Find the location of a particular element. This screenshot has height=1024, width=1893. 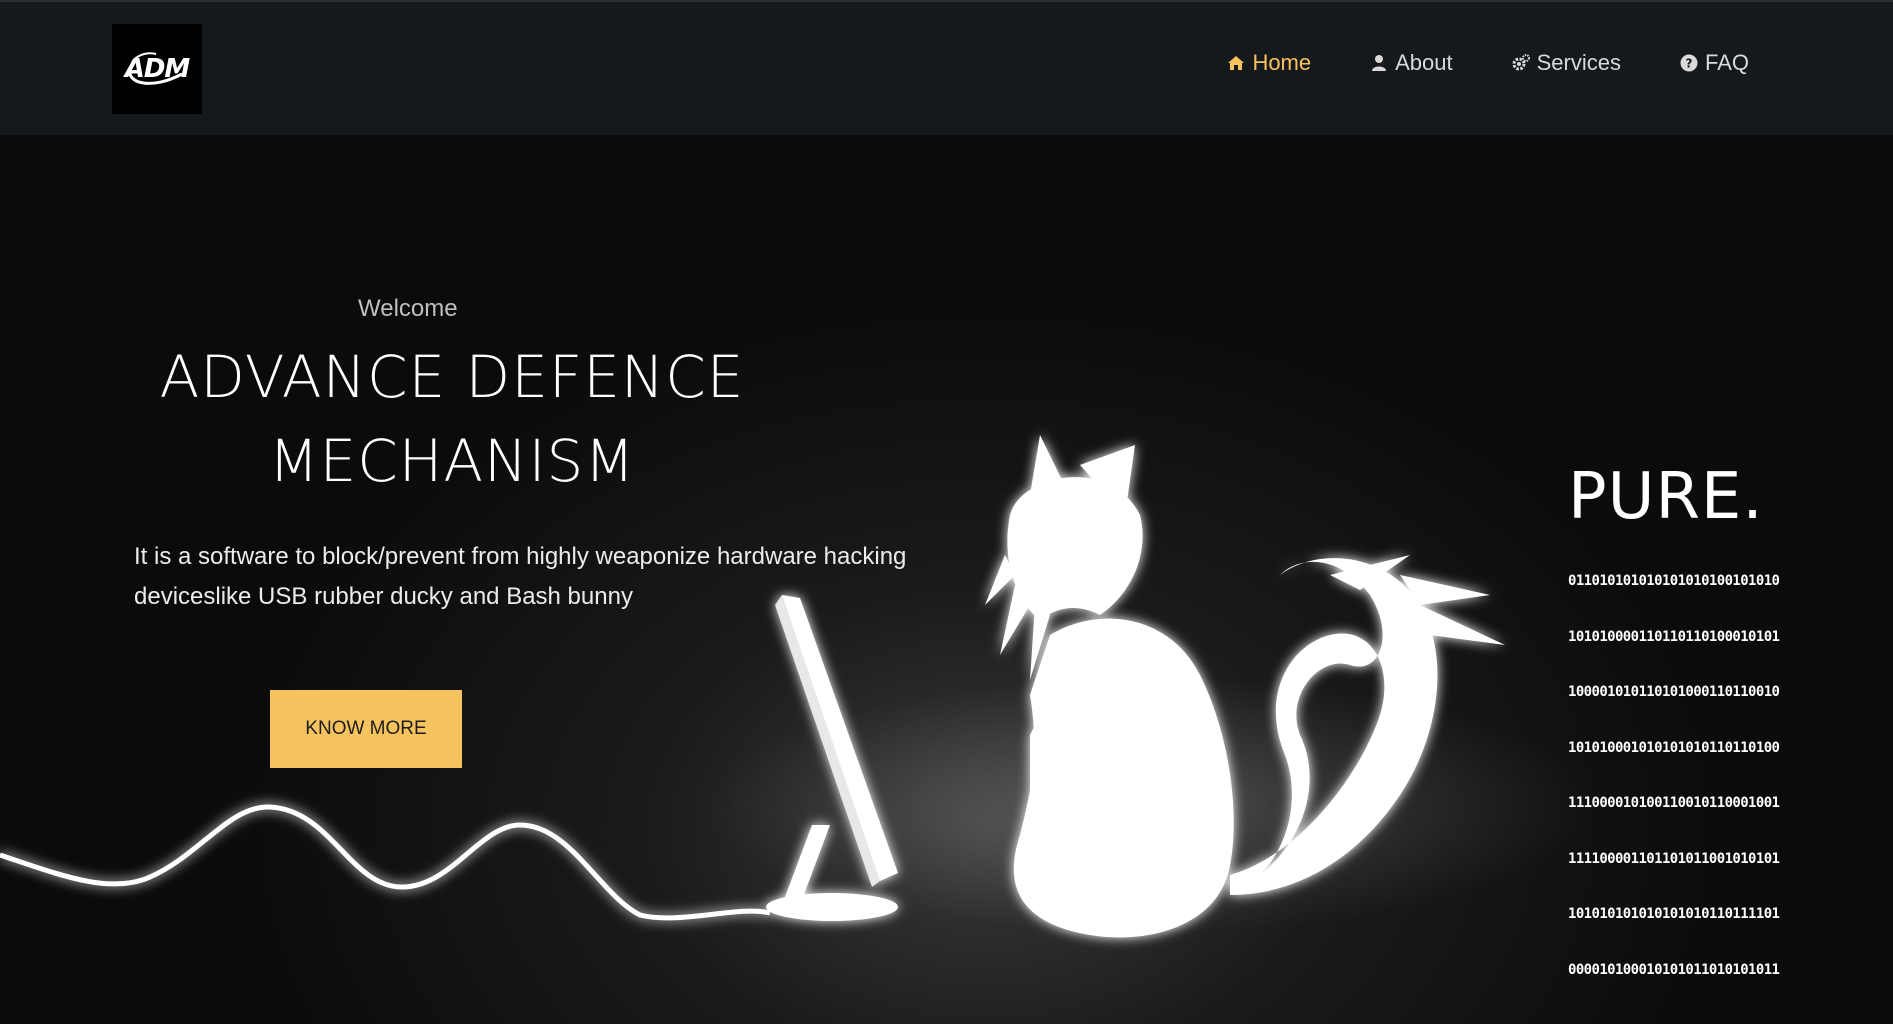

nav-home: Home is located at coordinates (1268, 63).